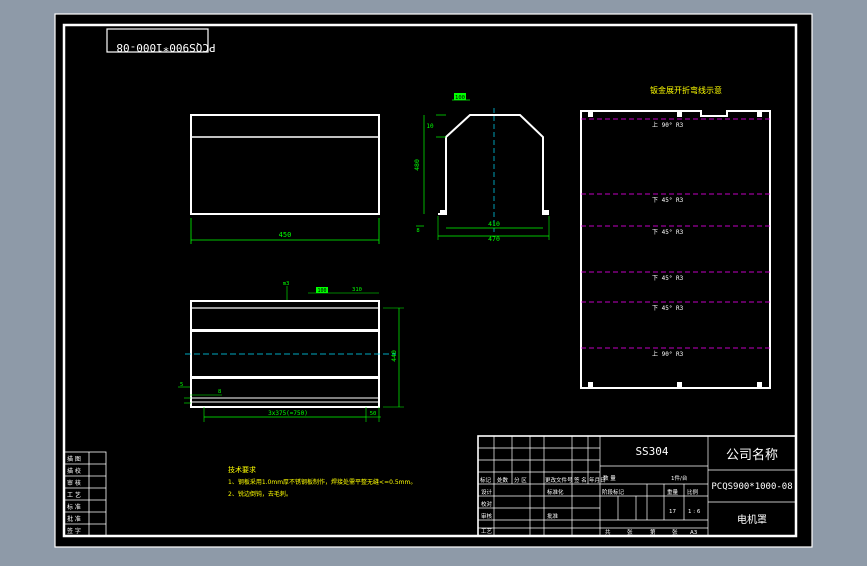 Image resolution: width=867 pixels, height=566 pixels. What do you see at coordinates (487, 531) in the screenshot?
I see `row-process: 工艺` at bounding box center [487, 531].